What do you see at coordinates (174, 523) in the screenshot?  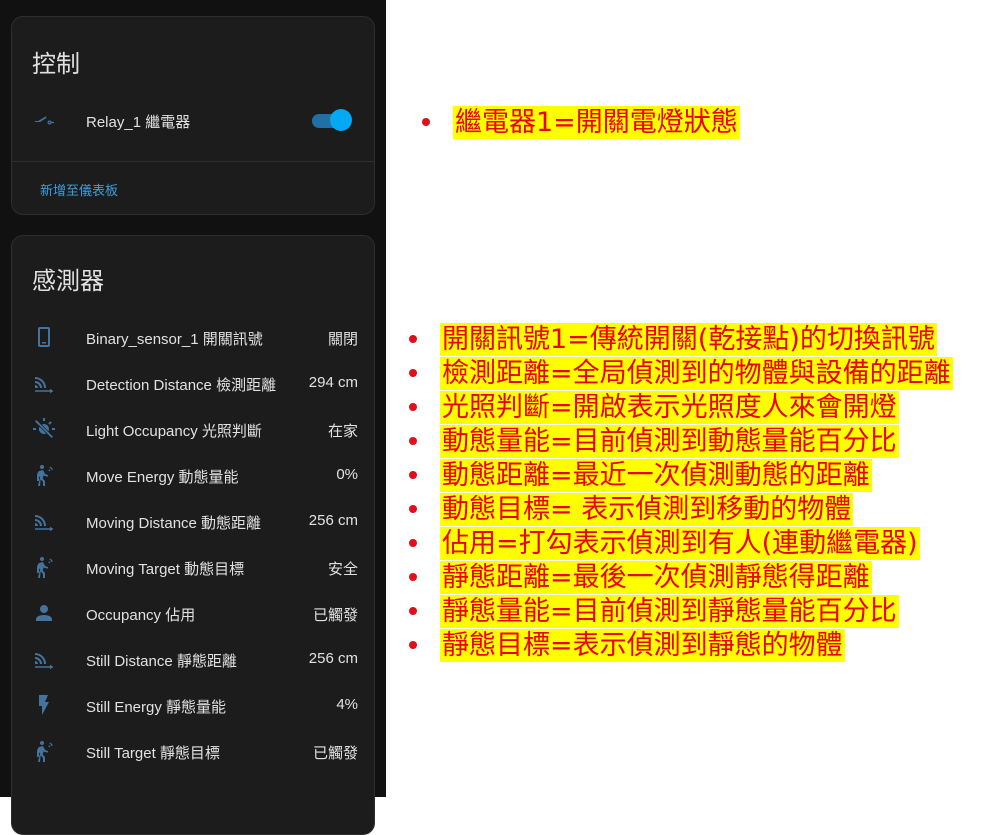 I see `sensor-name: Moving Distance 動態距離` at bounding box center [174, 523].